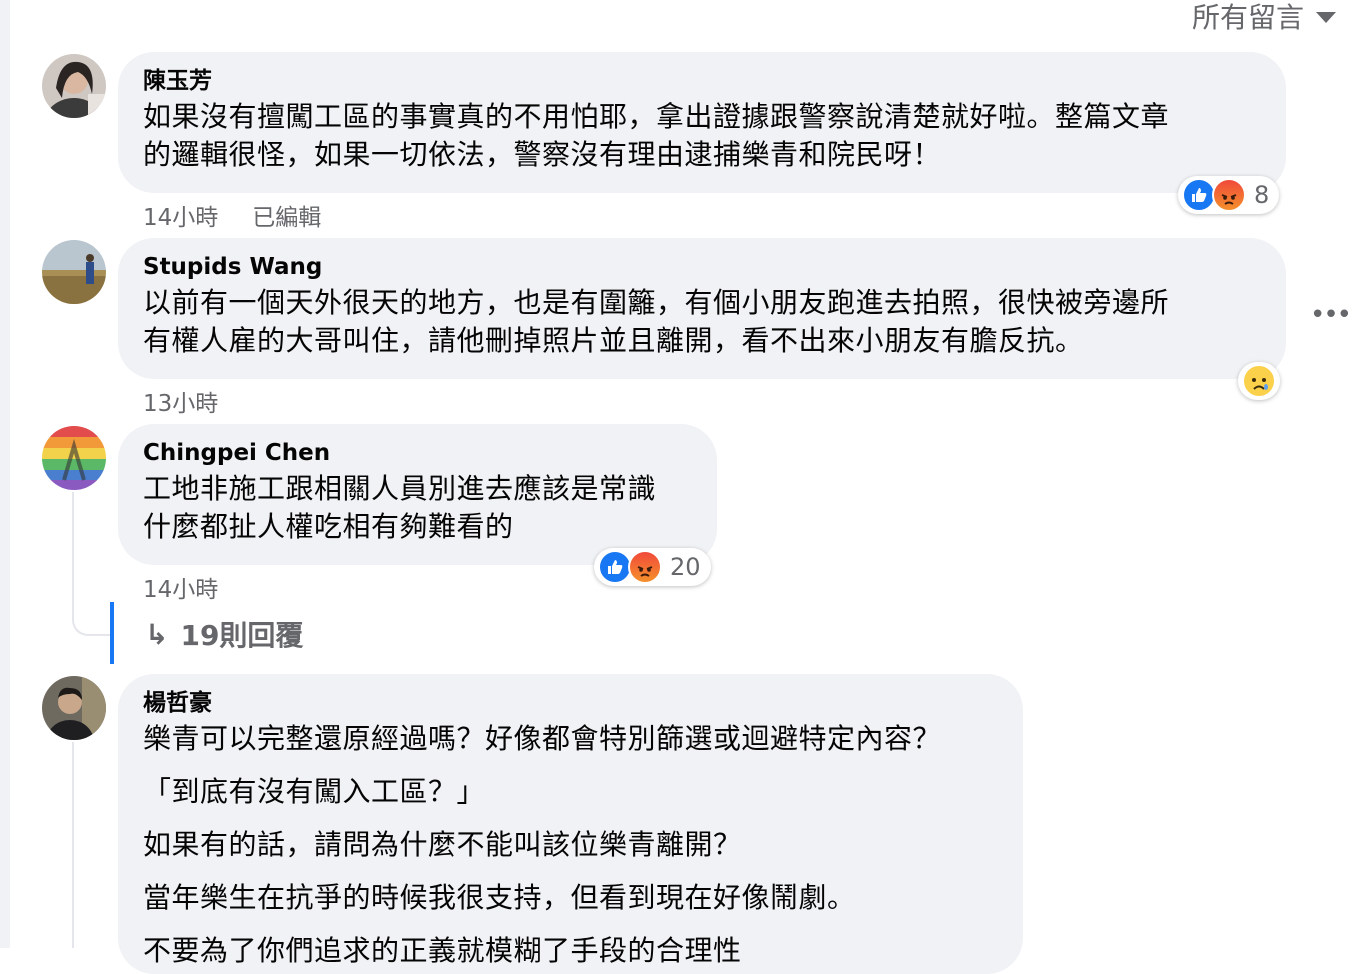 The image size is (1364, 974). Describe the element at coordinates (571, 703) in the screenshot. I see `commenter-name: 楊哲豪` at that location.